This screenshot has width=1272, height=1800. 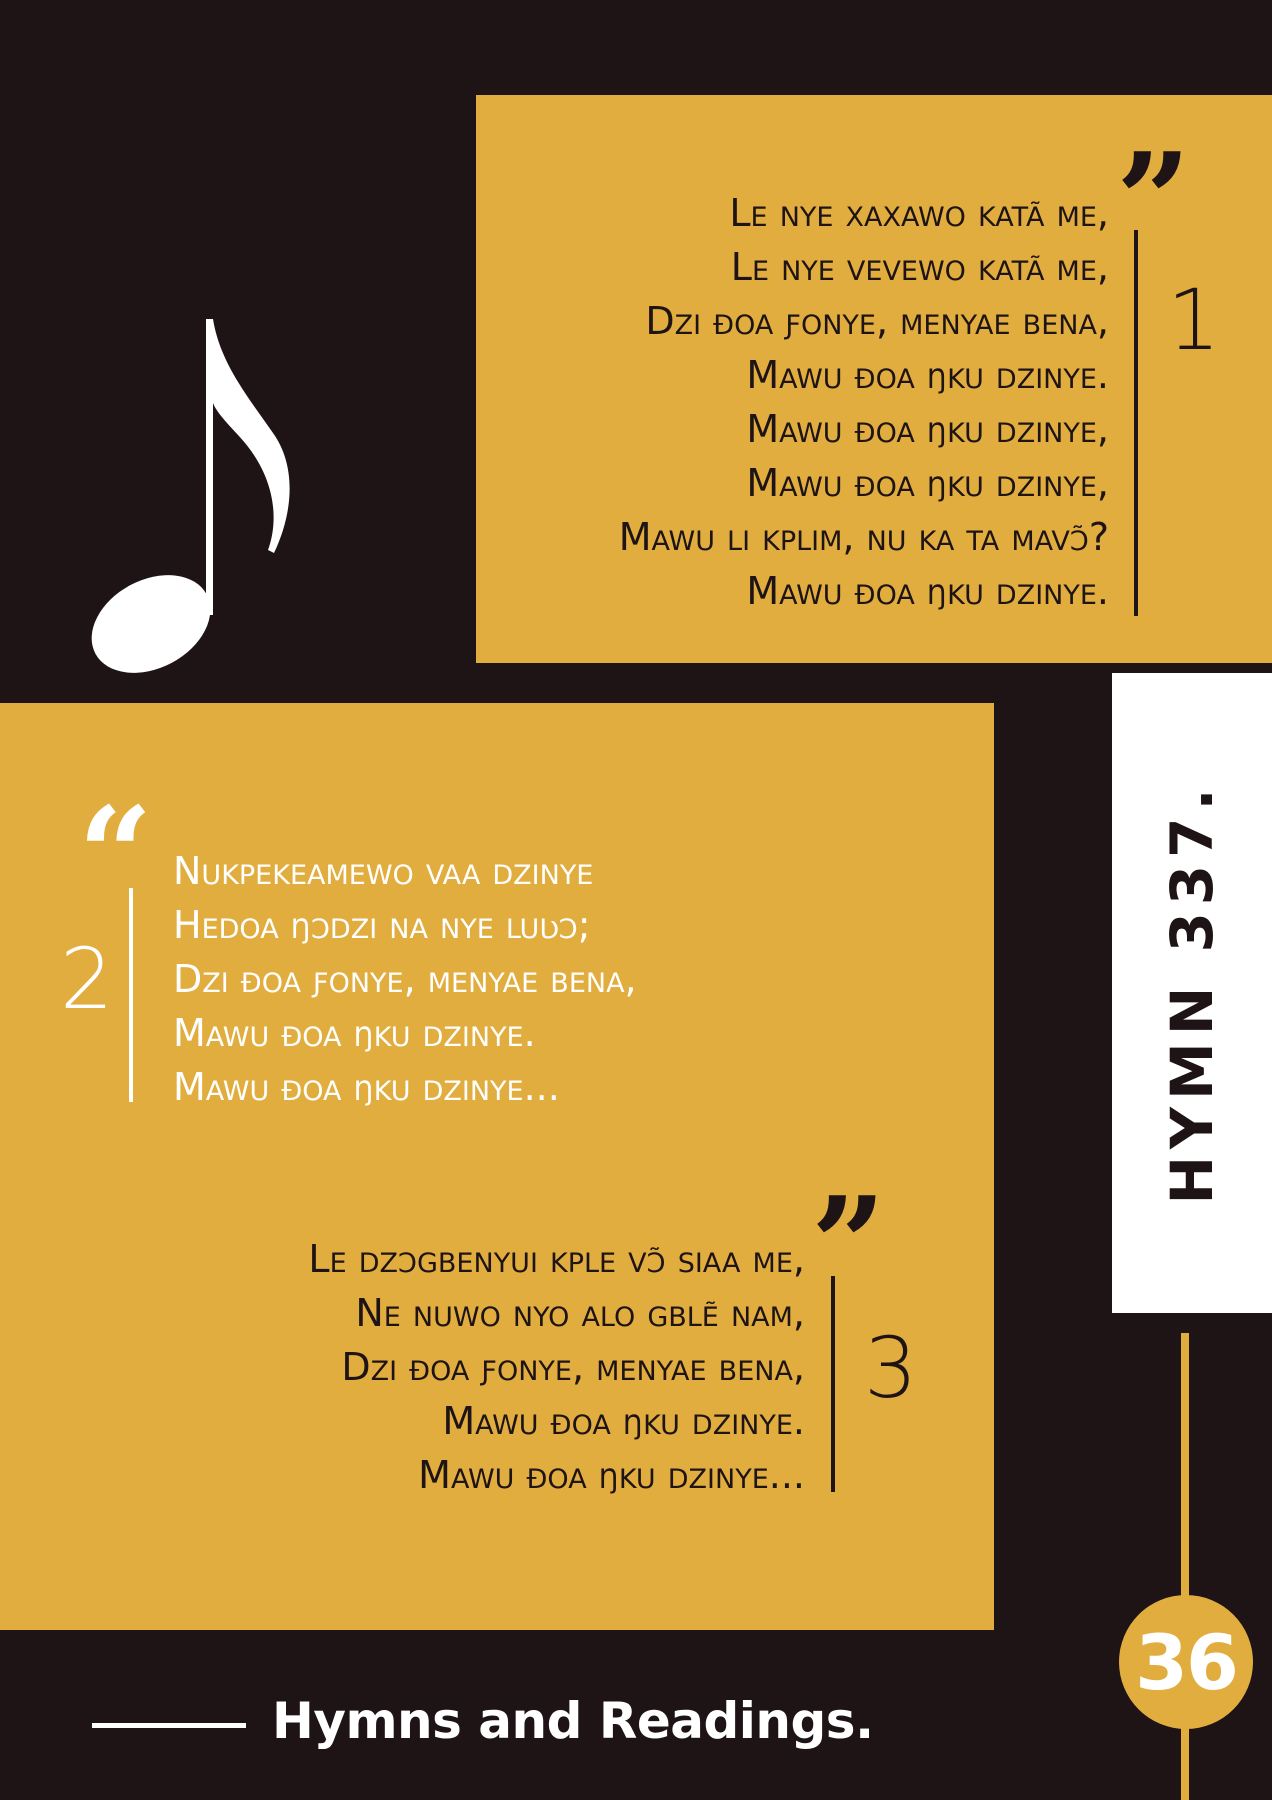 What do you see at coordinates (833, 1384) in the screenshot?
I see `verse-3-divider` at bounding box center [833, 1384].